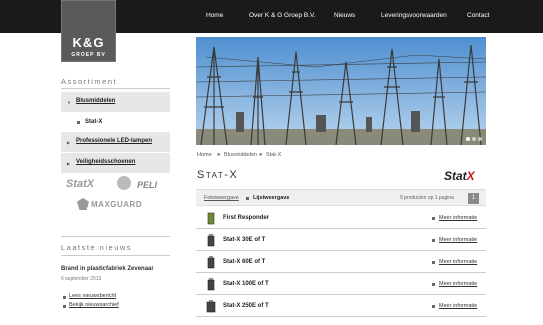  Describe the element at coordinates (97, 247) in the screenshot. I see `news-section-title: Laatste nieuws` at that location.